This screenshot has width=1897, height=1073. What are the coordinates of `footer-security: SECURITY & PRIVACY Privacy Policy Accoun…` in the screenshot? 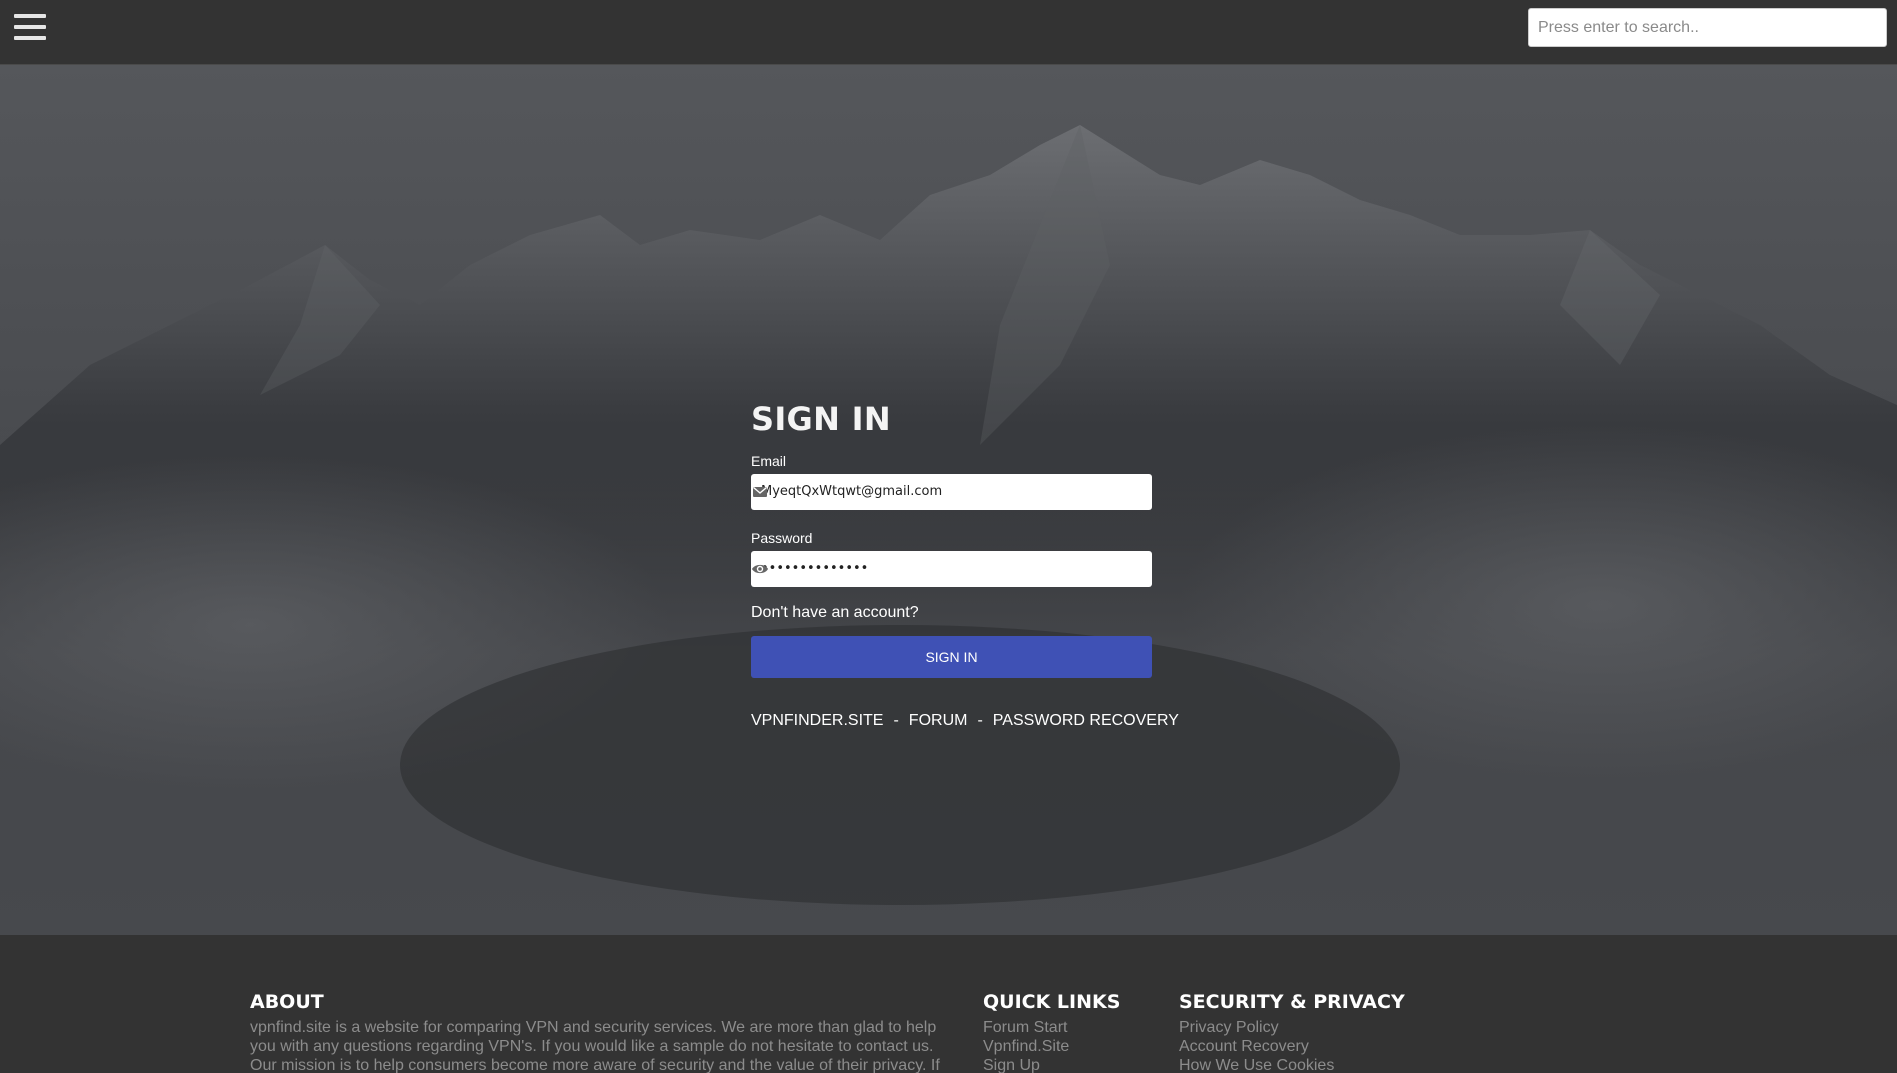 It's located at (1329, 1031).